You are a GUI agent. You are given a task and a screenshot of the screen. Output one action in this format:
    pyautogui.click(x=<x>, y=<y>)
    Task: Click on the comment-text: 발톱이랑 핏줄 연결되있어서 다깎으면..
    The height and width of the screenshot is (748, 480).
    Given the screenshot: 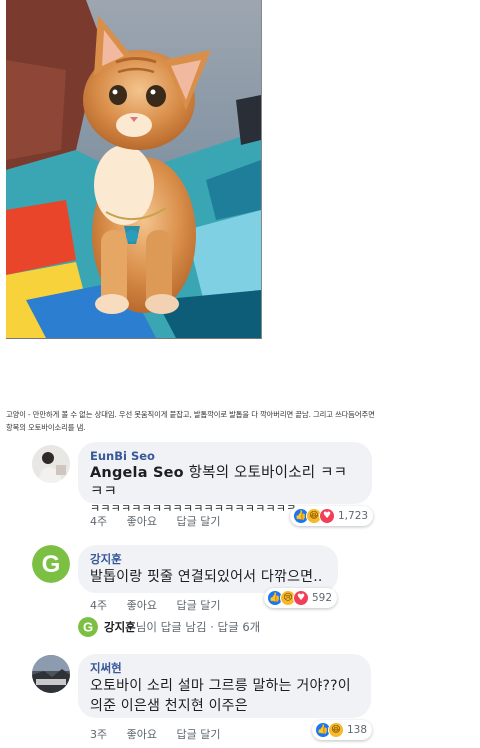 What is the action you would take?
    pyautogui.click(x=206, y=577)
    